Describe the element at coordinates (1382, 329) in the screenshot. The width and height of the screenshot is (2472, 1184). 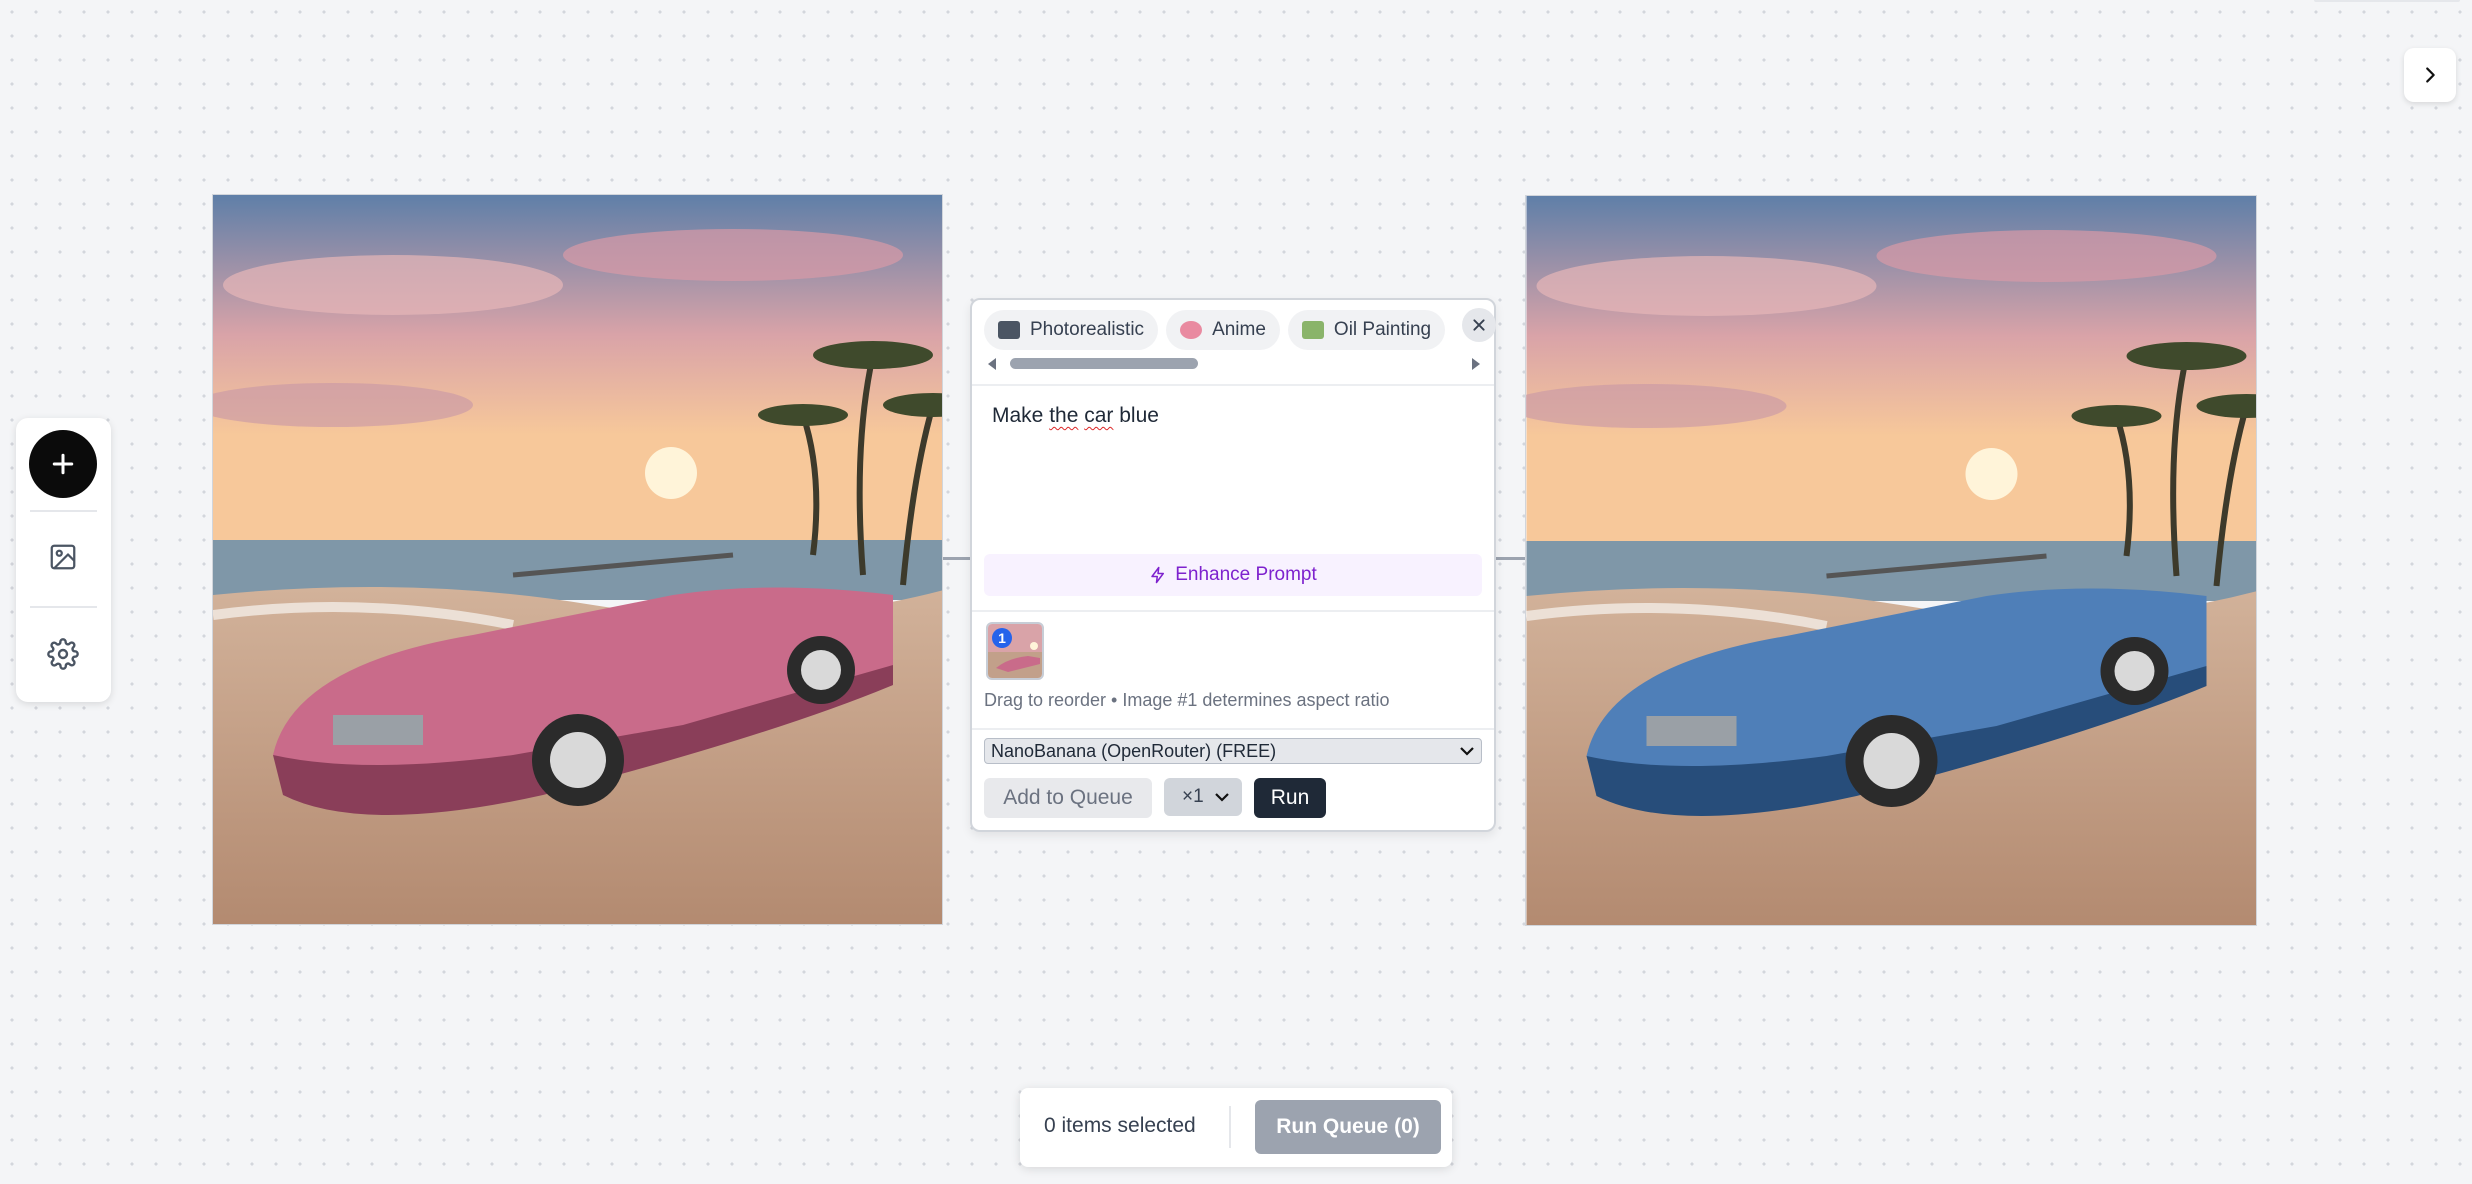
I see `style-chip-label: Oil Painting` at that location.